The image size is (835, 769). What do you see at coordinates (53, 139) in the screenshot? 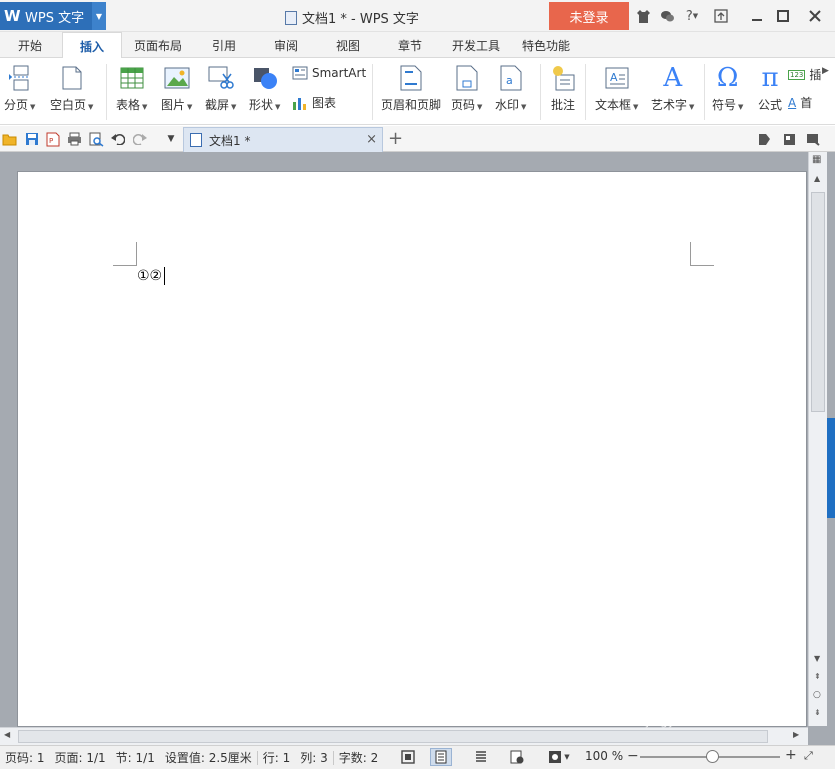
I see `export-pdf-icon: P` at bounding box center [53, 139].